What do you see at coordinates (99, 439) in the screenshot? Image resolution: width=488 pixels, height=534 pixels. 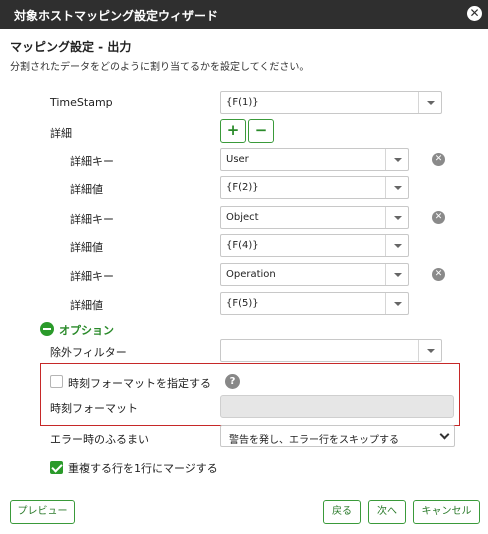 I see `error-behavior-label: エラー時のふるまい` at bounding box center [99, 439].